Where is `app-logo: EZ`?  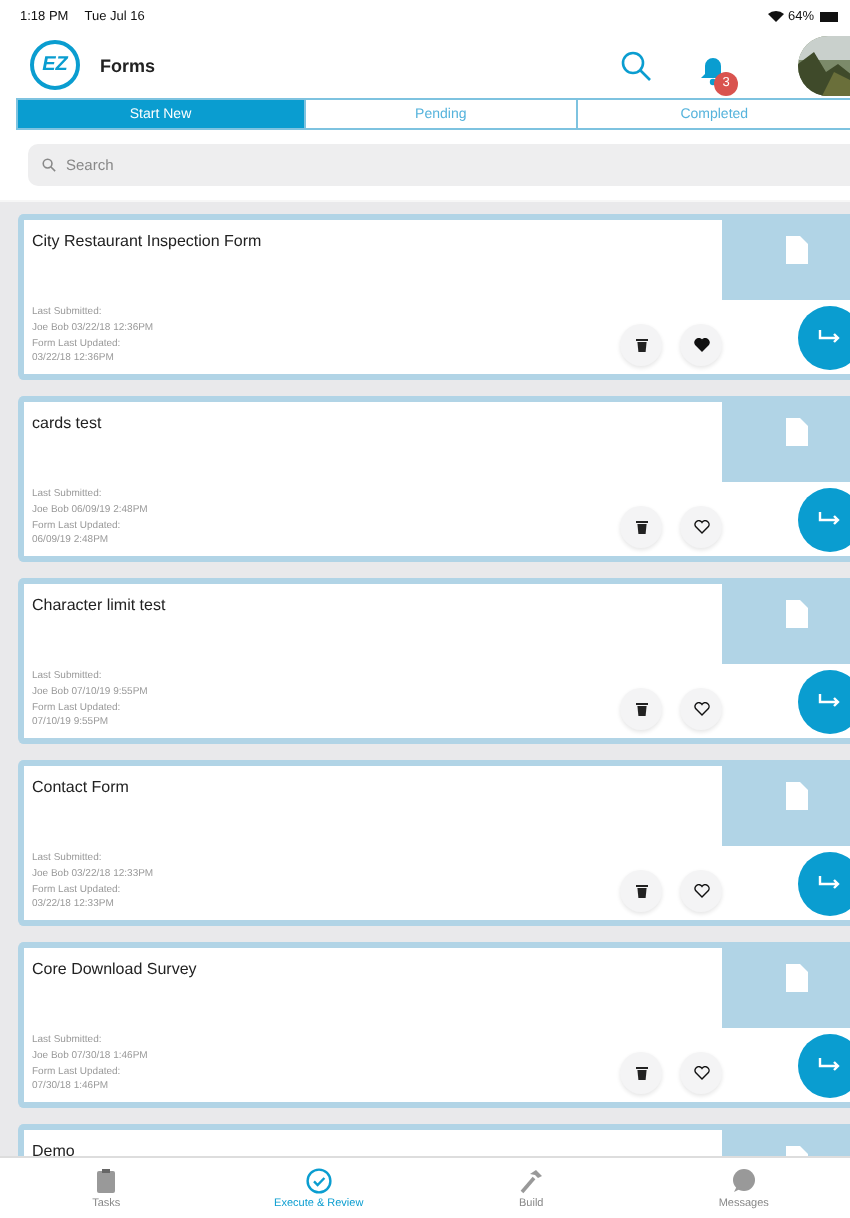
app-logo: EZ is located at coordinates (55, 65).